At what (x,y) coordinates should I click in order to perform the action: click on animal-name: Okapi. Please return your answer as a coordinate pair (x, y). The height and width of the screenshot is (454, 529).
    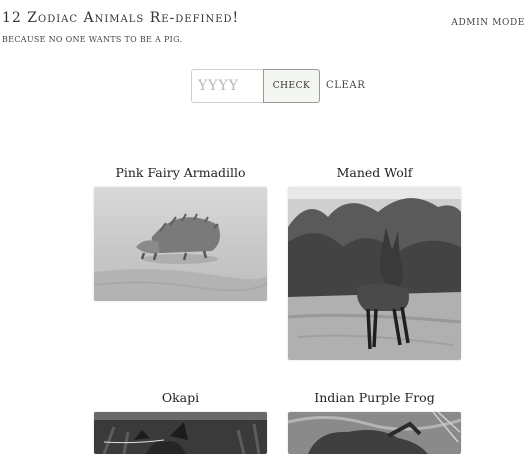
    Looking at the image, I should click on (180, 397).